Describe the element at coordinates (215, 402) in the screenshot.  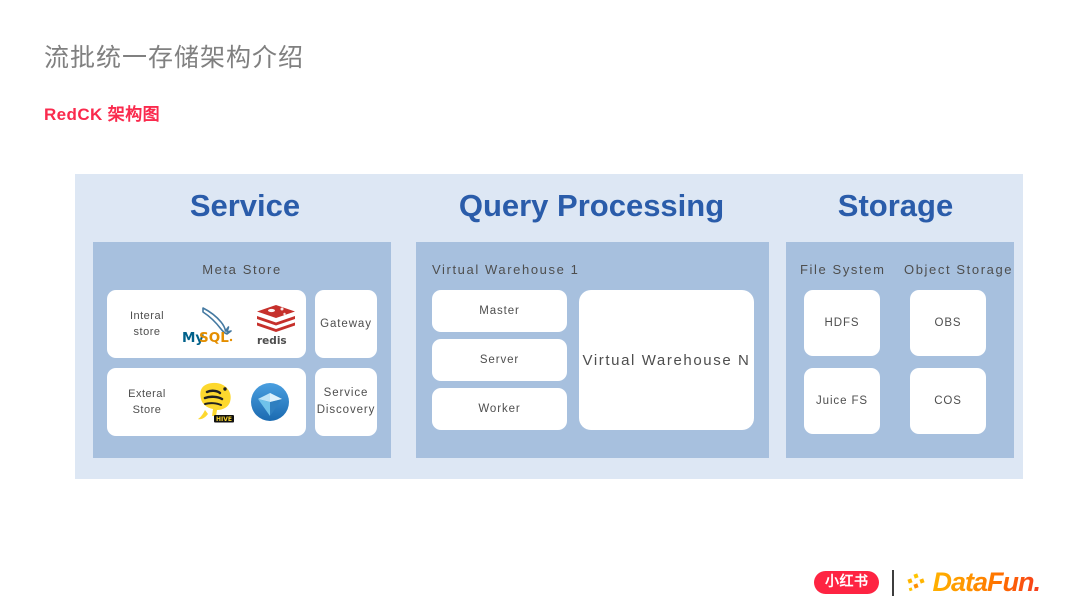
I see `hive-logo: HIVE` at that location.